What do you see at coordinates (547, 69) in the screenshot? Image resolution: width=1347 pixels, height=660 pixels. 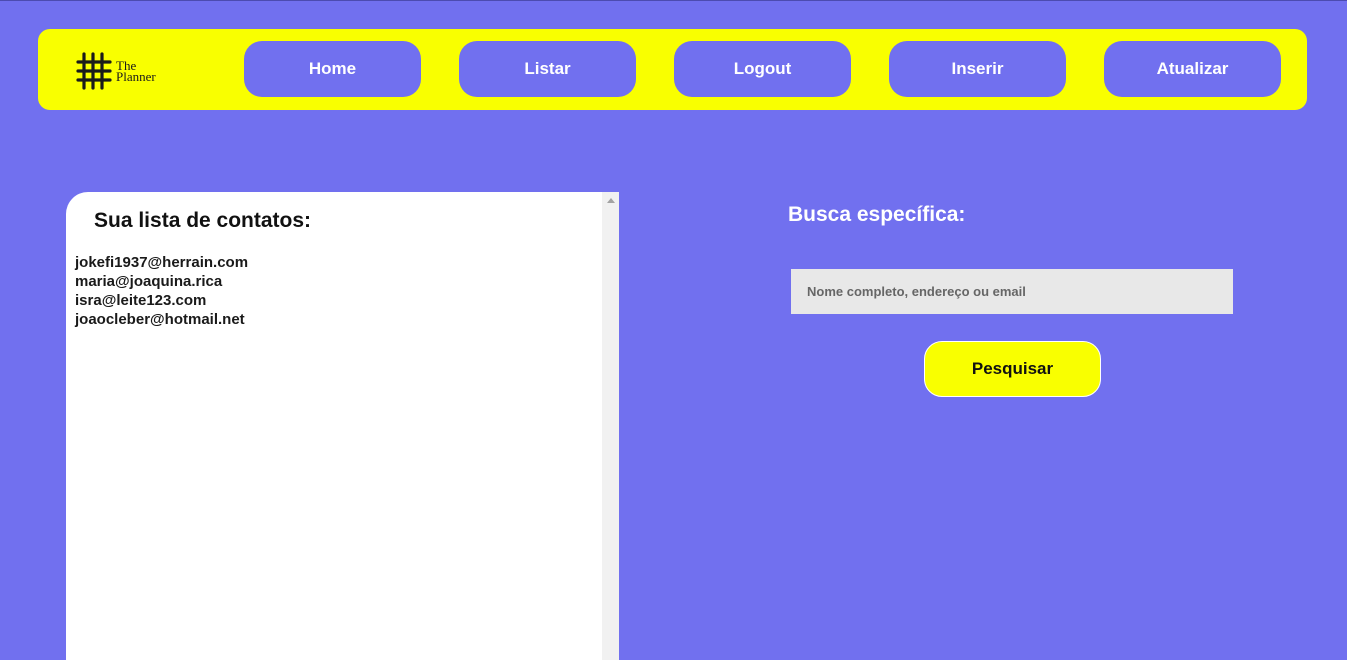 I see `nav-button-listar: Listar` at bounding box center [547, 69].